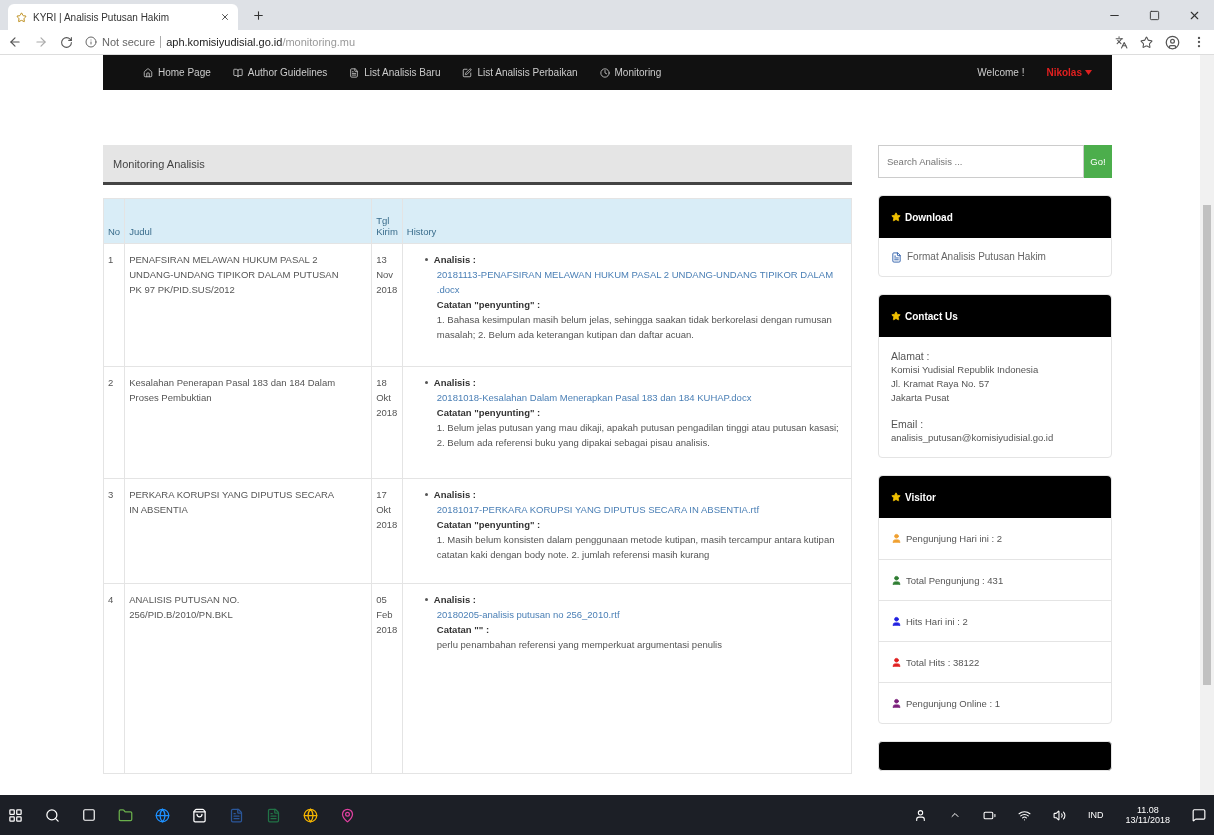 The width and height of the screenshot is (1214, 835). I want to click on table-cell: PERKARA KORUPSI YANG DIPUTUS SECARA IN ABSENTIA, so click(248, 531).